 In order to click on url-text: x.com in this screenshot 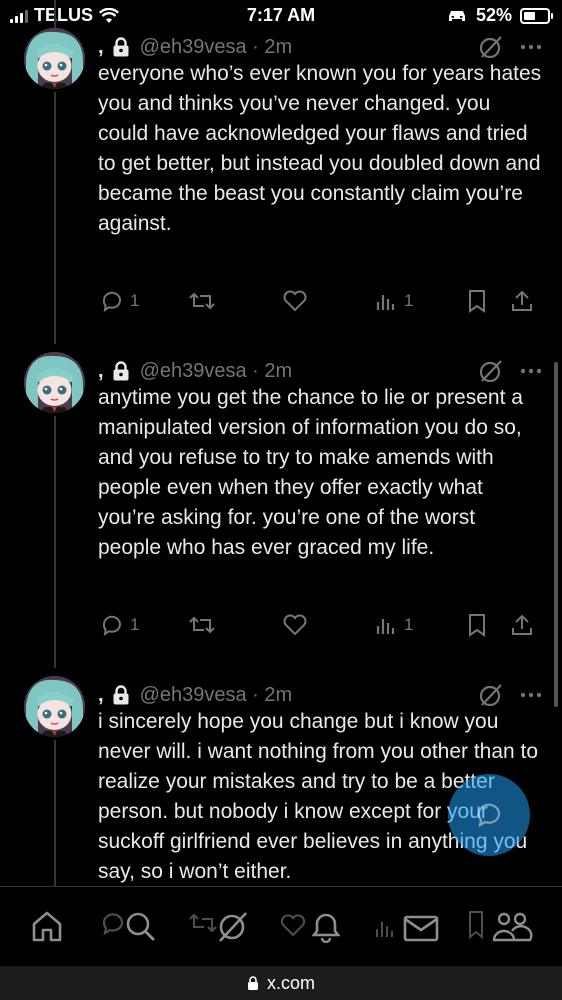, I will do `click(290, 982)`.